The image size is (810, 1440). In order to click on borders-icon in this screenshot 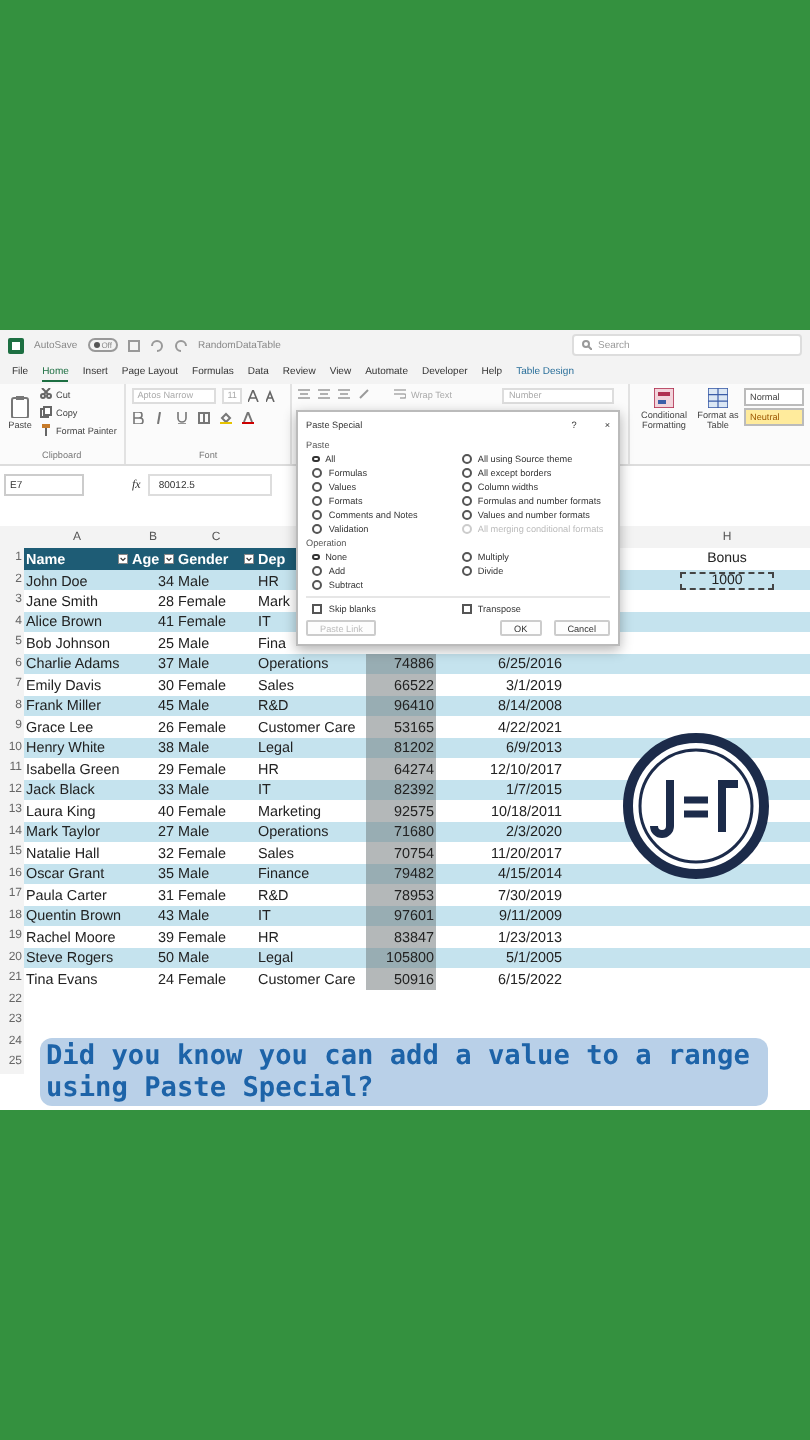, I will do `click(203, 418)`.